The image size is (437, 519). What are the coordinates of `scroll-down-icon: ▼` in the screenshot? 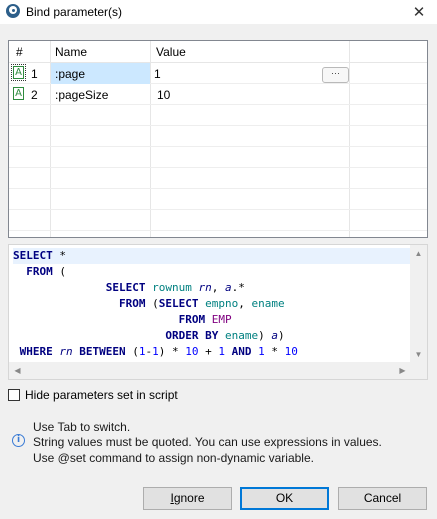 It's located at (418, 354).